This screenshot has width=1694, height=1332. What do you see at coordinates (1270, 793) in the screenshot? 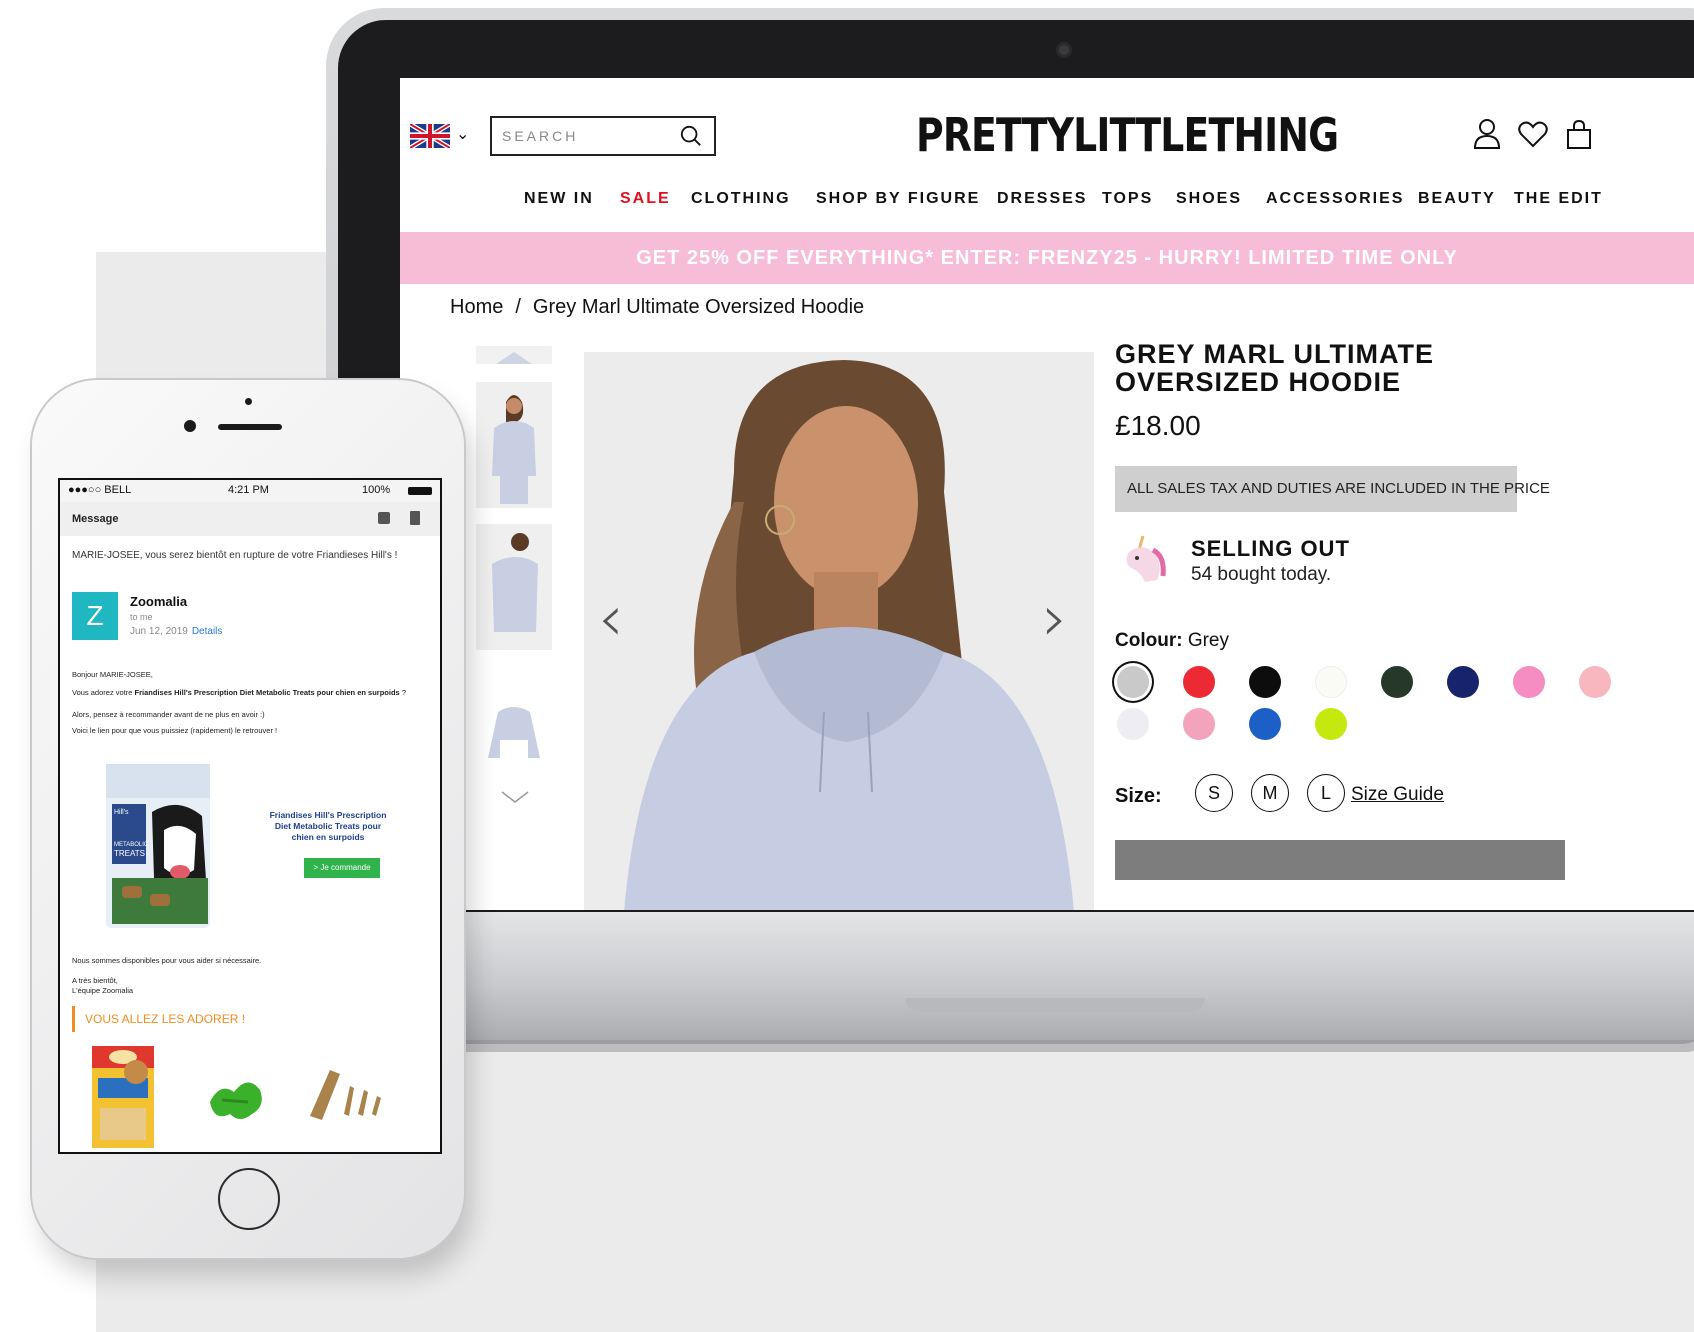
I see `size-m-button: M` at bounding box center [1270, 793].